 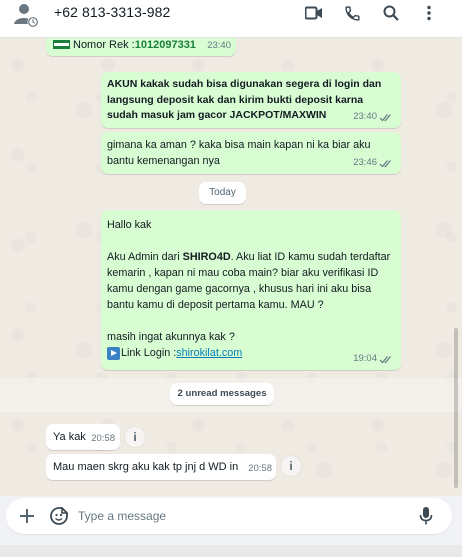 What do you see at coordinates (314, 13) in the screenshot?
I see `video-call-icon` at bounding box center [314, 13].